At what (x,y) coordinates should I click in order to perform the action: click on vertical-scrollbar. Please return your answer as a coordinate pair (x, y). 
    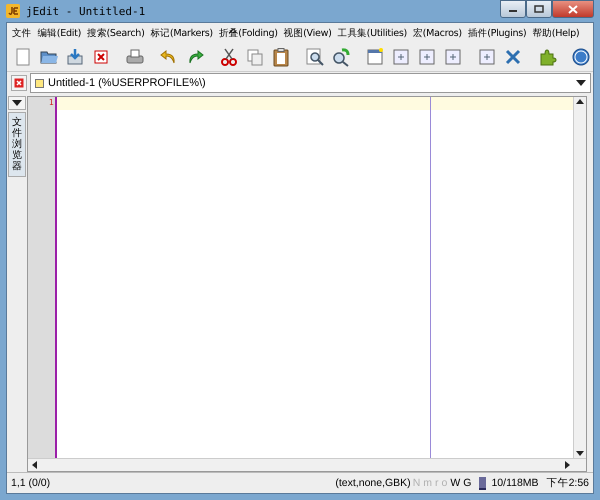
    Looking at the image, I should click on (579, 277).